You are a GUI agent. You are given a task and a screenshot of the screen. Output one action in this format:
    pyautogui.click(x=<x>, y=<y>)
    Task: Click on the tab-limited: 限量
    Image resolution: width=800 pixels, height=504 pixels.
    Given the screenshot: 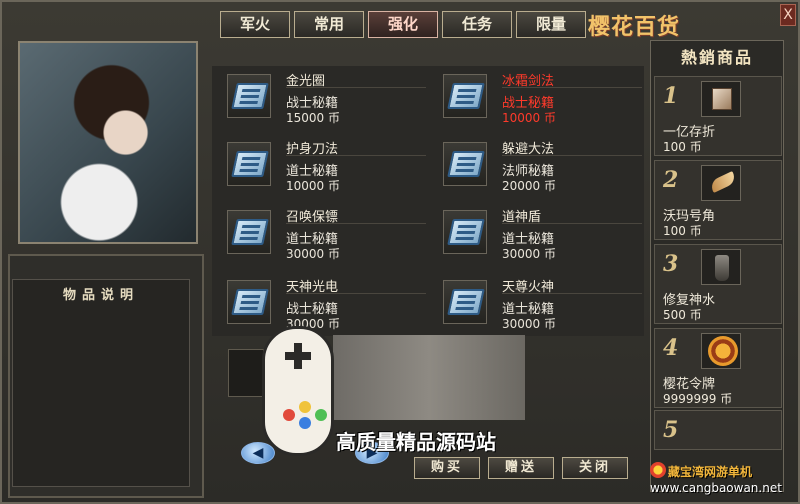 What is the action you would take?
    pyautogui.click(x=551, y=24)
    